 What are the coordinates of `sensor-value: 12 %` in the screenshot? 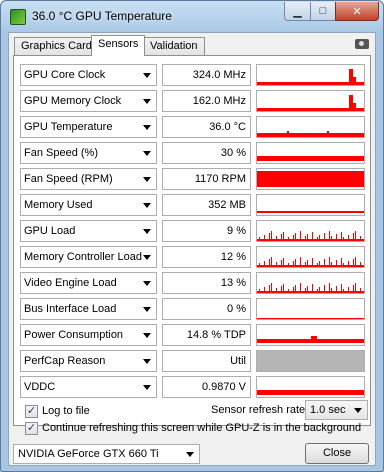 It's located at (206, 257).